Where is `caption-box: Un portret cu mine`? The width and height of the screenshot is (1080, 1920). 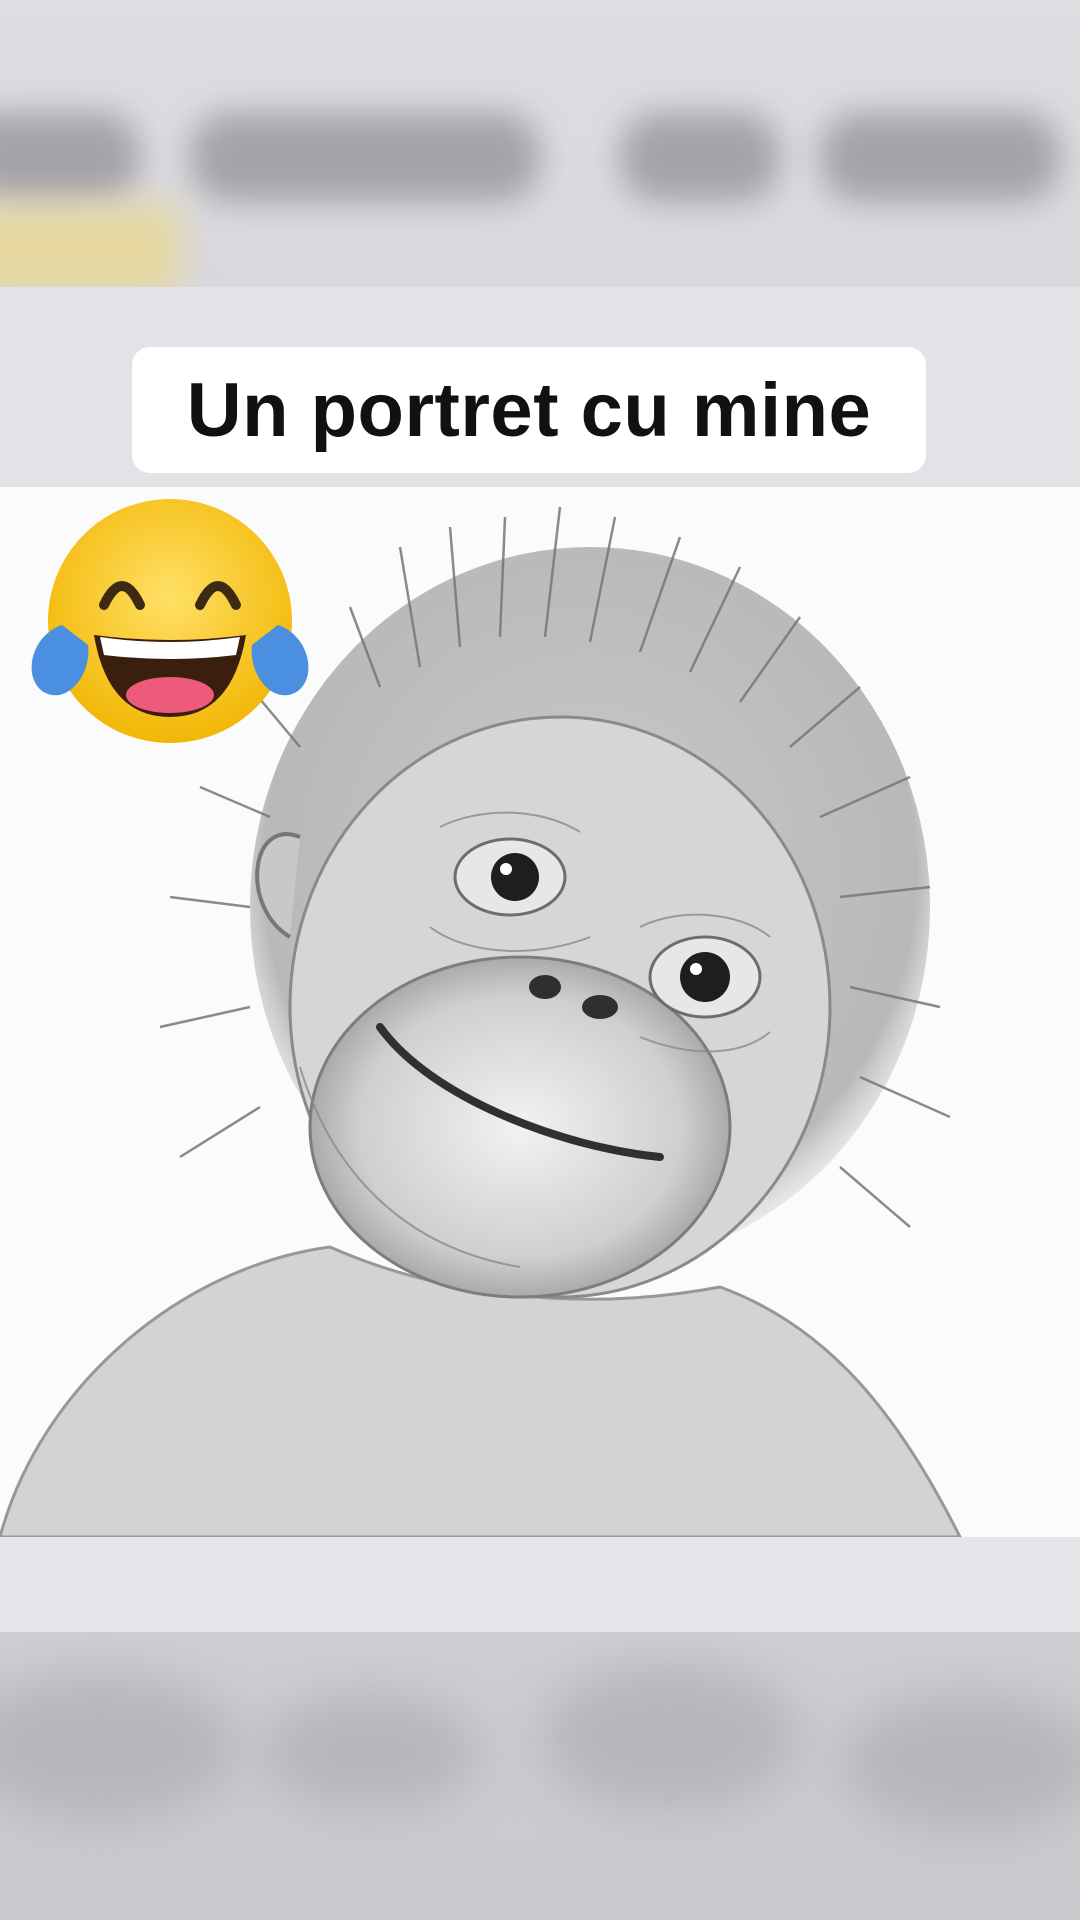 caption-box: Un portret cu mine is located at coordinates (529, 410).